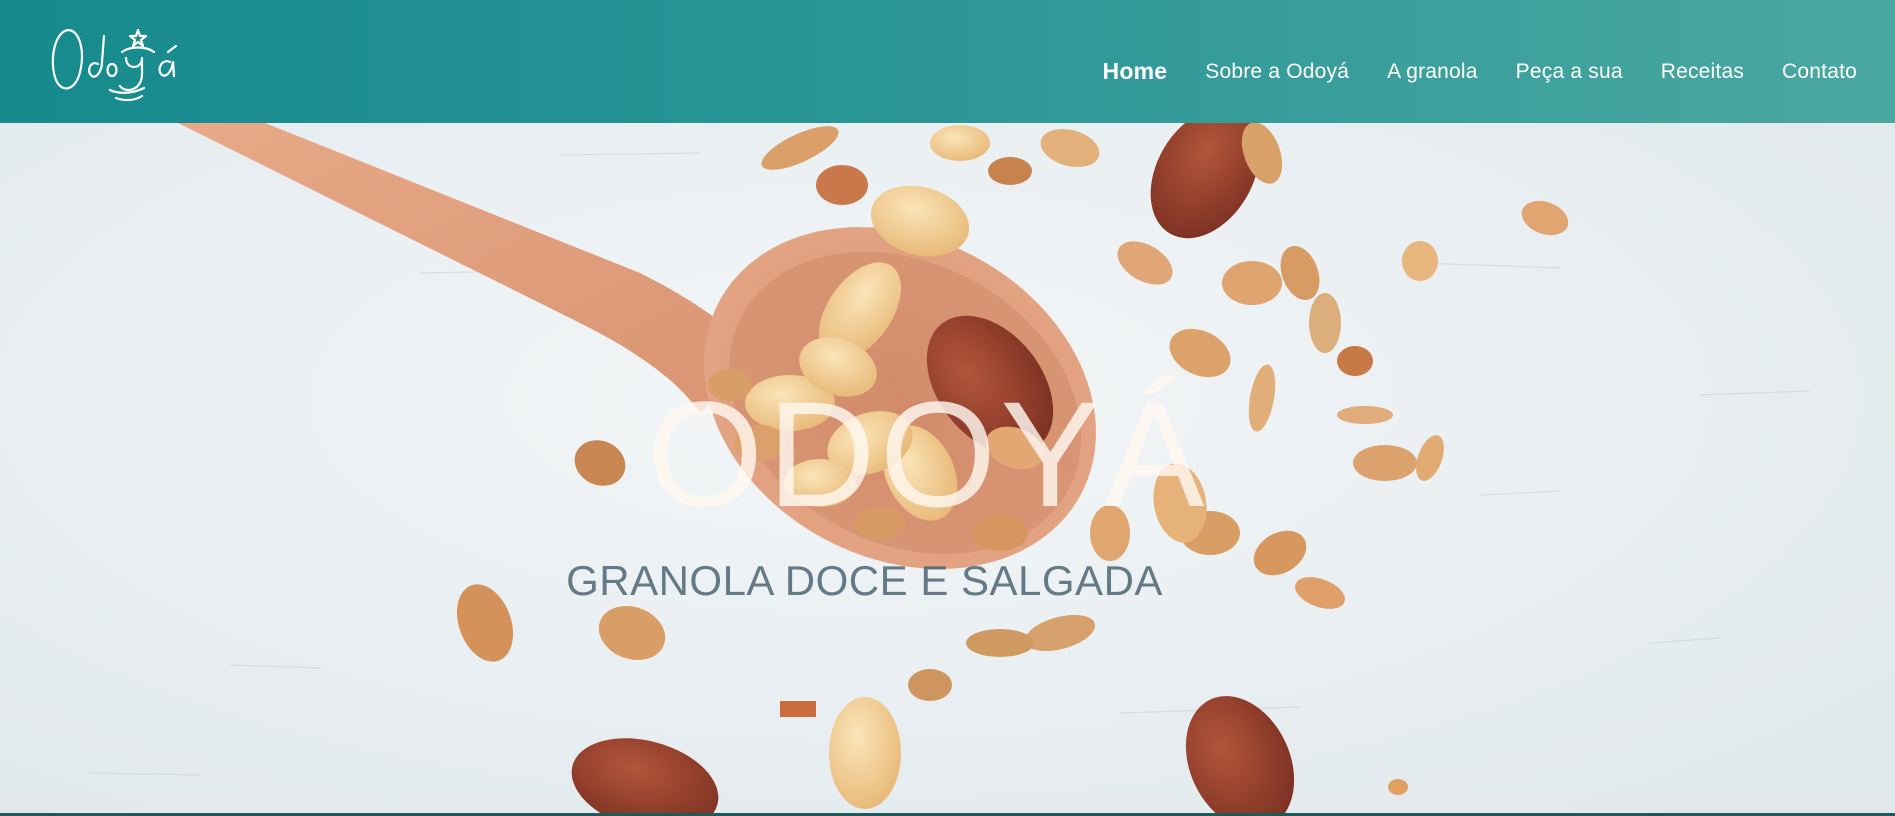 The width and height of the screenshot is (1895, 816). I want to click on nav-peca: Peça a sua, so click(1569, 72).